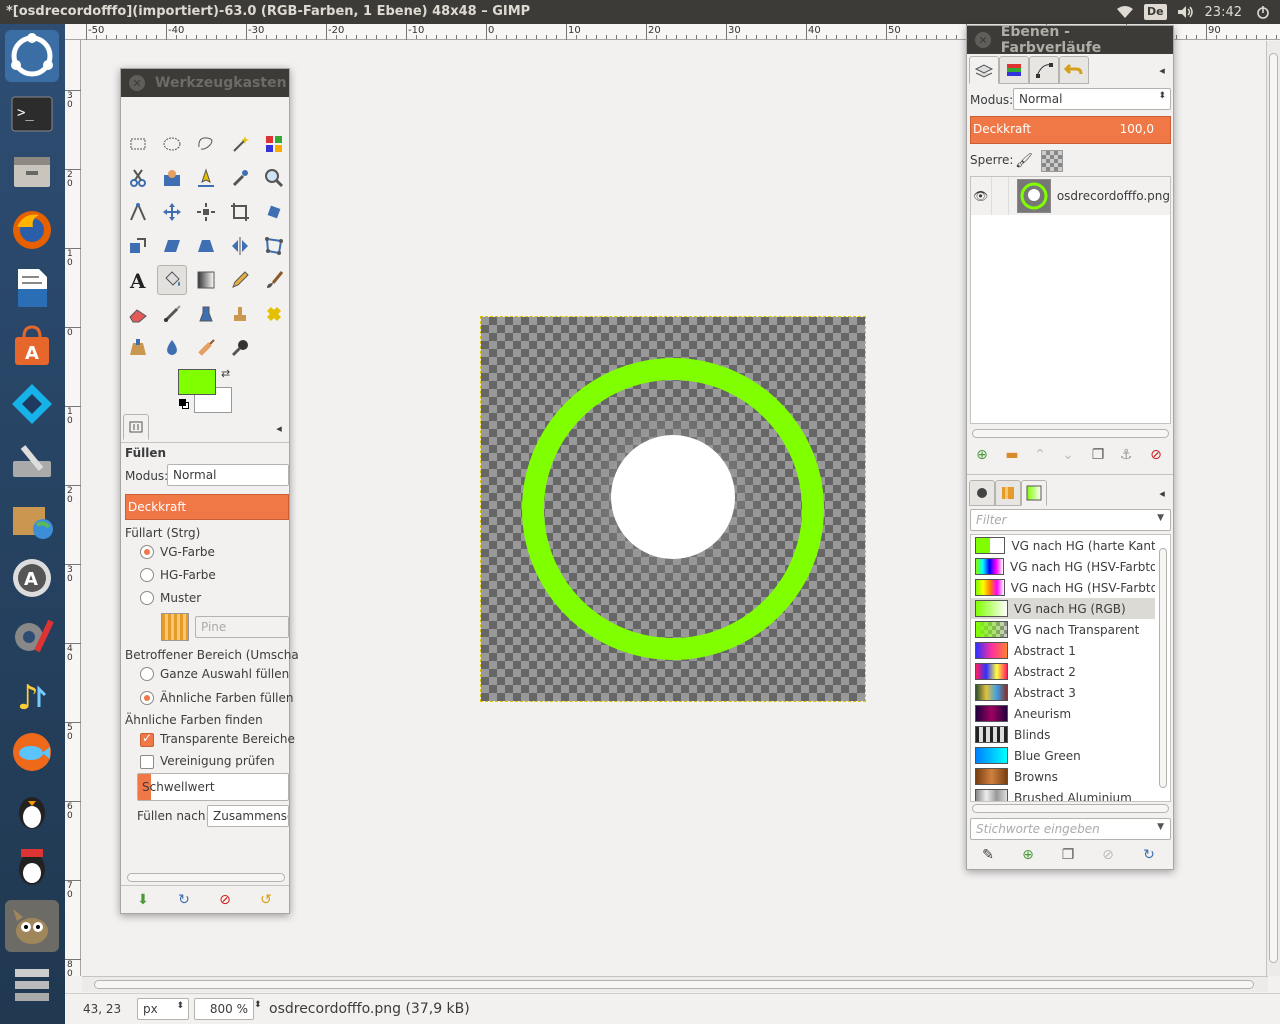 This screenshot has width=1280, height=1024. Describe the element at coordinates (1125, 12) in the screenshot. I see `wifi-icon` at that location.